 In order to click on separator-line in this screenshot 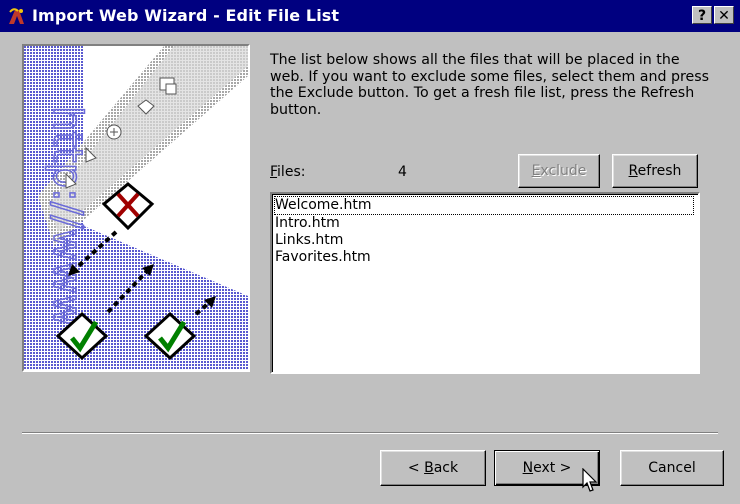, I will do `click(370, 433)`.